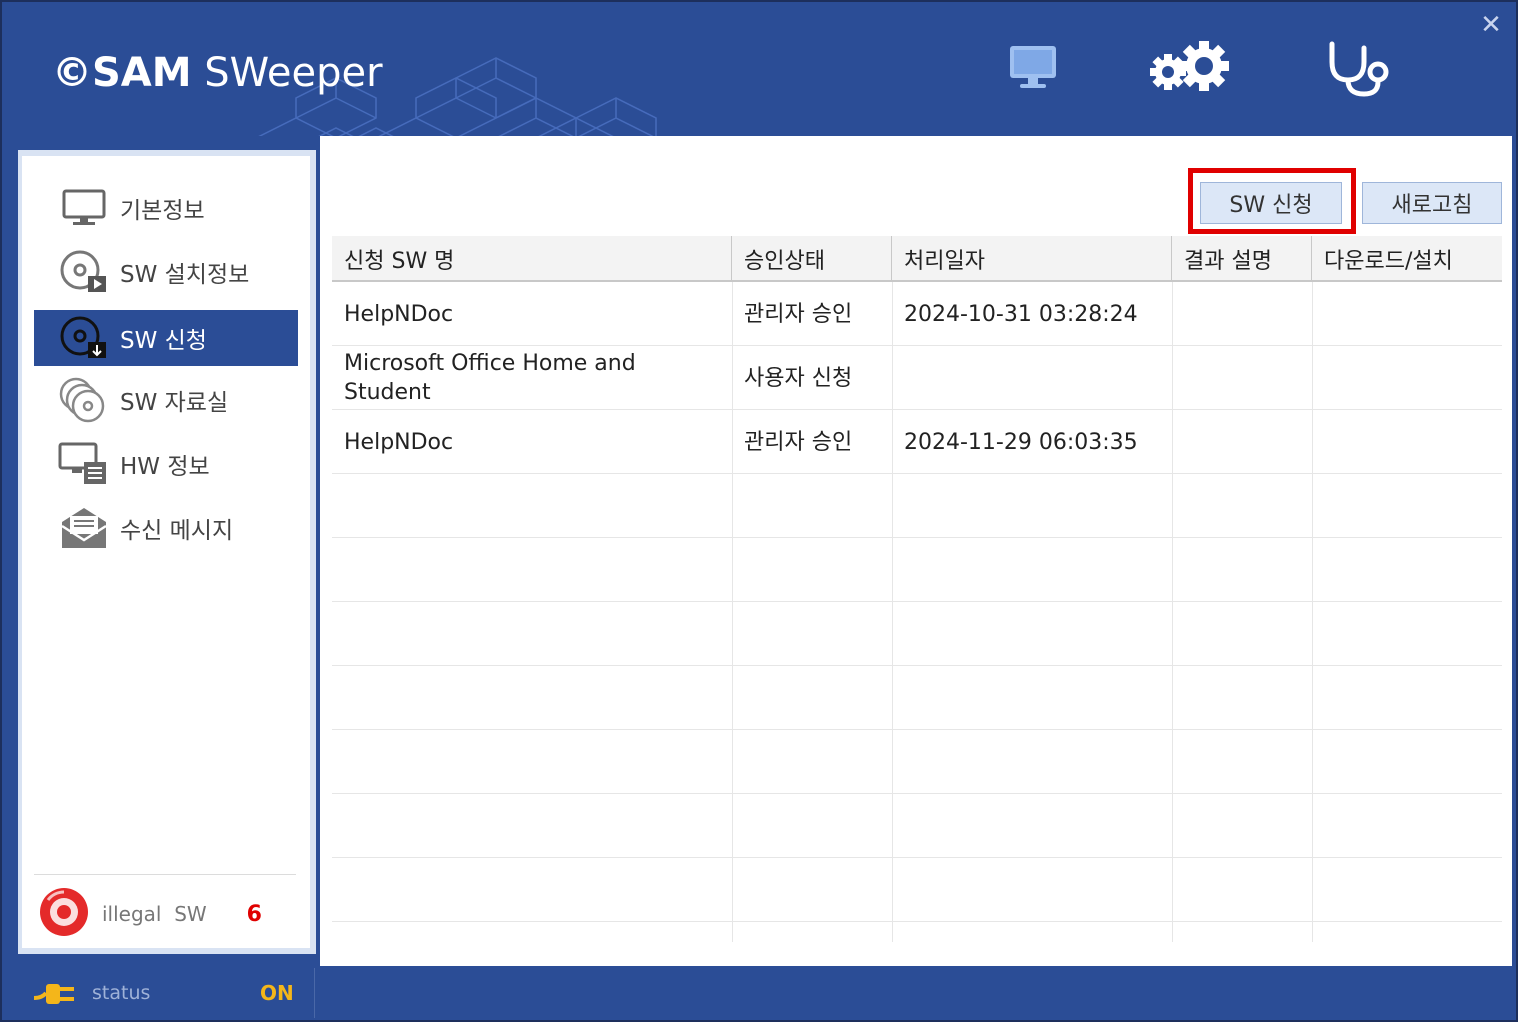  What do you see at coordinates (121, 993) in the screenshot?
I see `status-label: status` at bounding box center [121, 993].